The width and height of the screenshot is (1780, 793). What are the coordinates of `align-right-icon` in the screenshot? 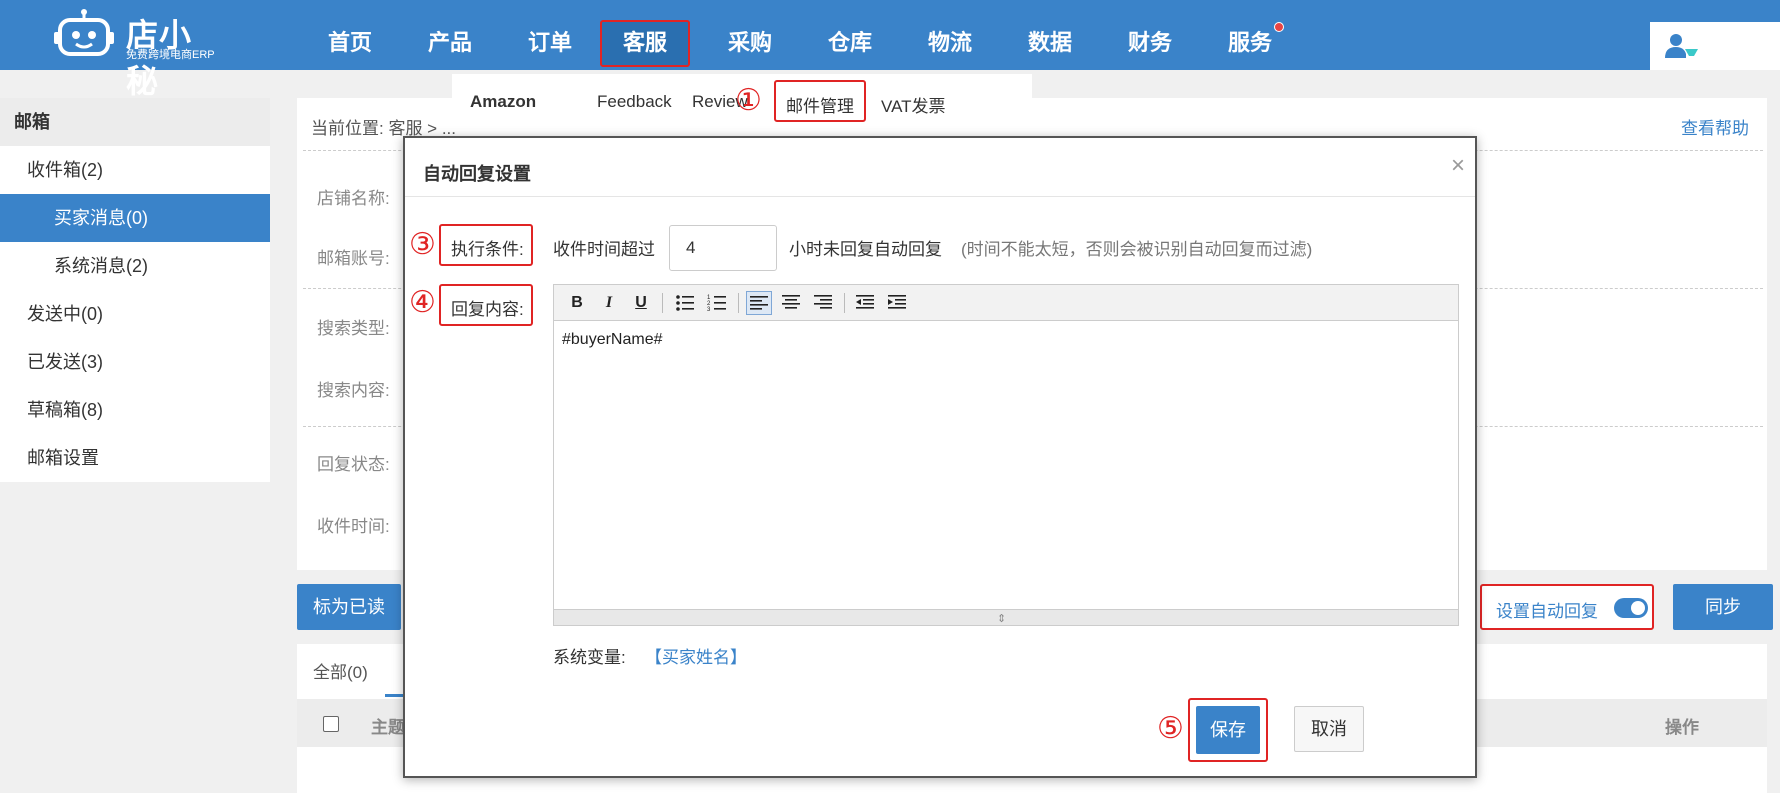 It's located at (823, 303).